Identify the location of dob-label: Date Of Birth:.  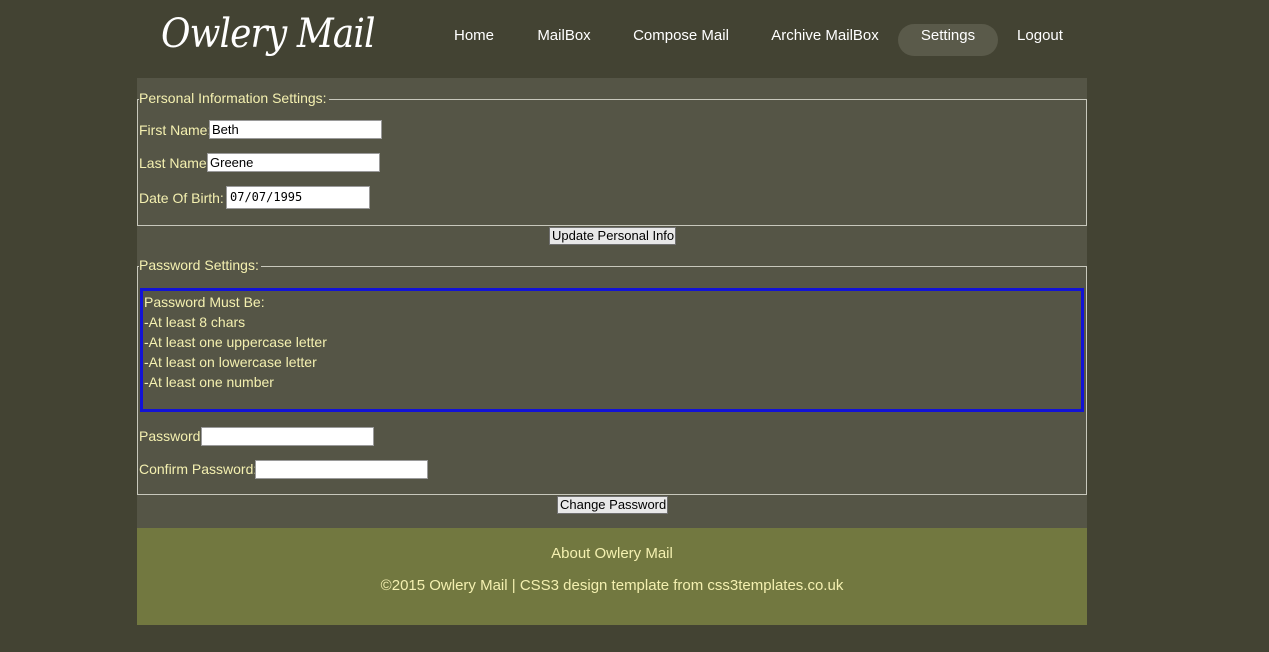
(181, 198).